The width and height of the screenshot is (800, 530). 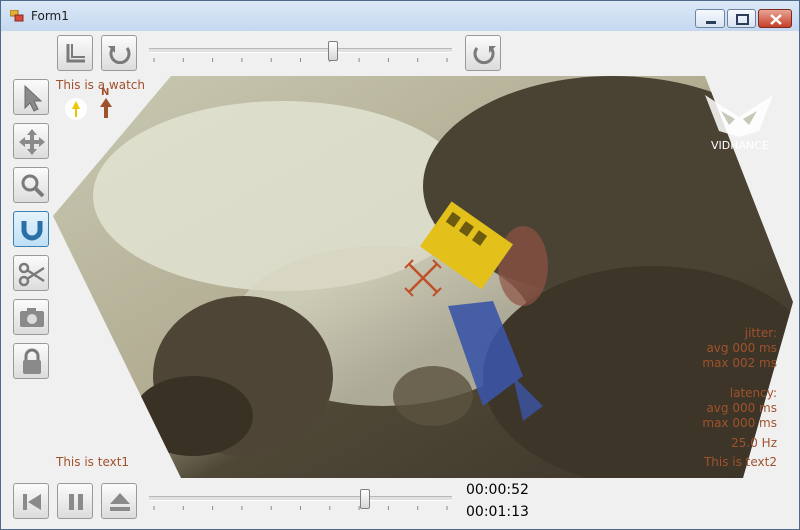 What do you see at coordinates (332, 51) in the screenshot?
I see `rotation-slider-thumb` at bounding box center [332, 51].